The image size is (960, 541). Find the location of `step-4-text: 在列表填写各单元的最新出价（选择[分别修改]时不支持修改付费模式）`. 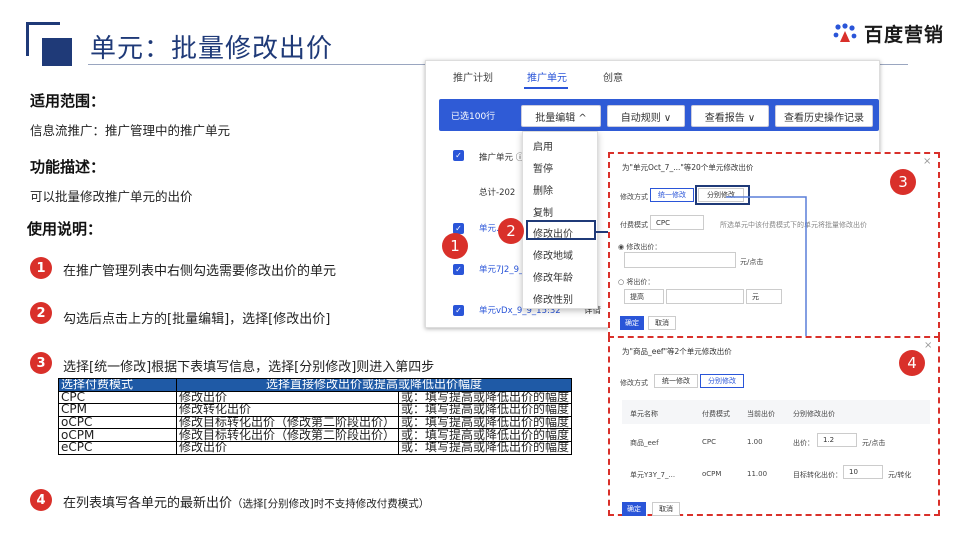

step-4-text: 在列表填写各单元的最新出价（选择[分别修改]时不支持修改付费模式） is located at coordinates (246, 501).